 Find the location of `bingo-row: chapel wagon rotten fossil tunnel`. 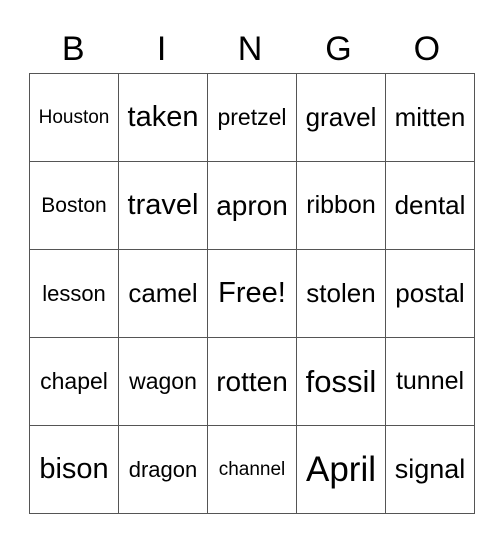

bingo-row: chapel wagon rotten fossil tunnel is located at coordinates (252, 381).